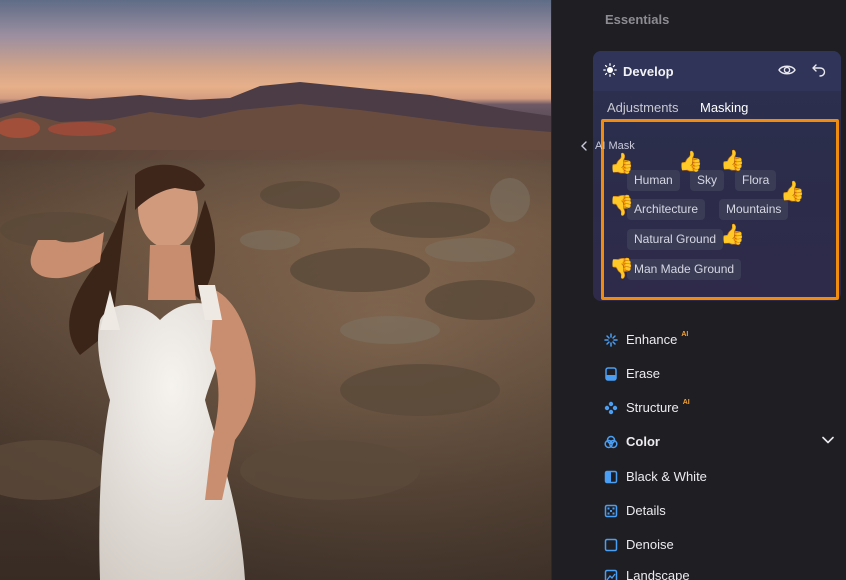  I want to click on tool-label: Details, so click(646, 510).